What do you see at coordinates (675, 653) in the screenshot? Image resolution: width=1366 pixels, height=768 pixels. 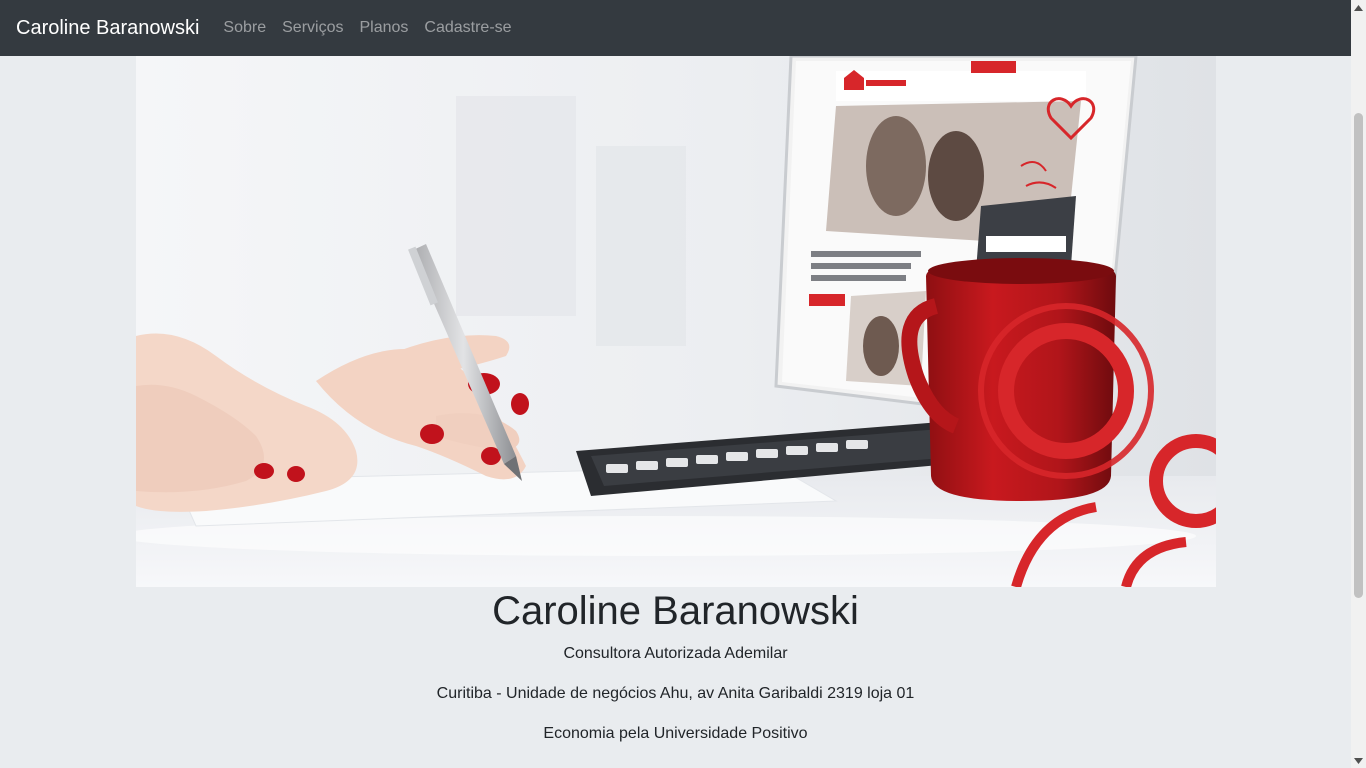 I see `profile-role: Consultora Autorizada Ademilar` at bounding box center [675, 653].